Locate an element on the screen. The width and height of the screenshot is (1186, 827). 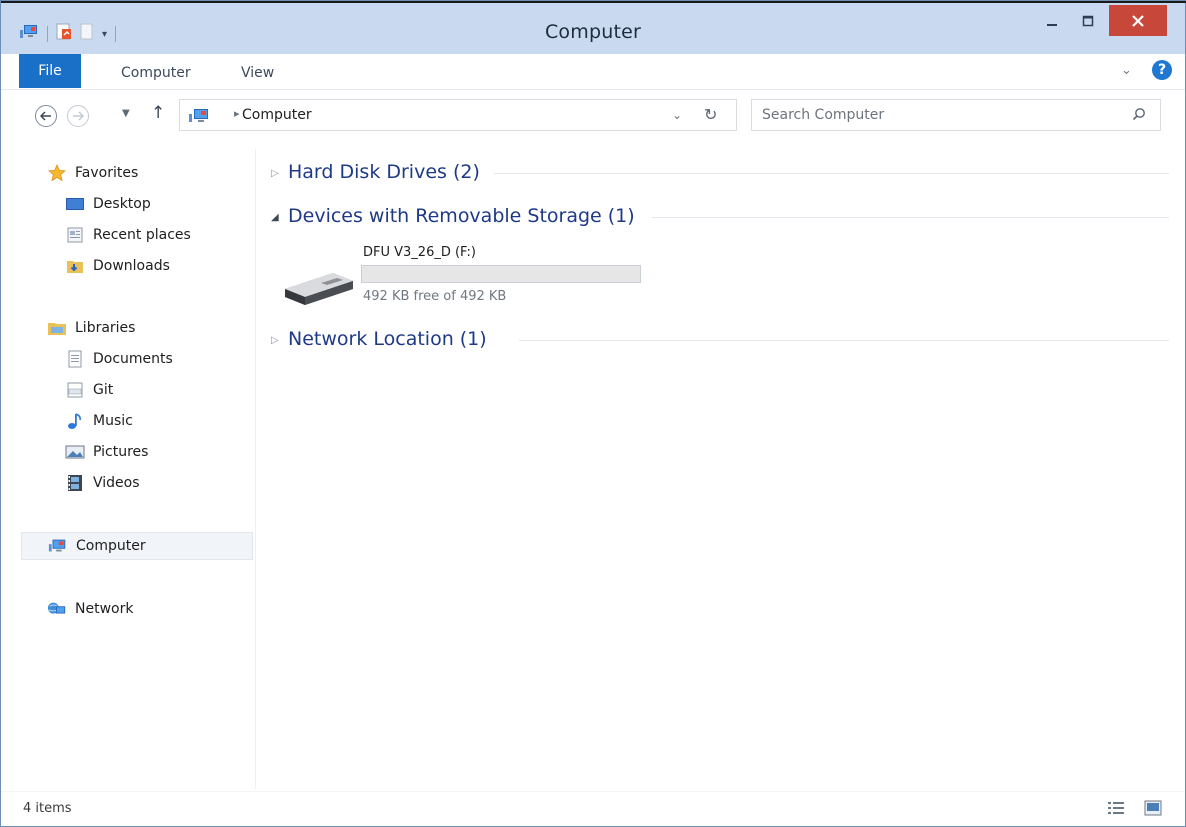
sidebar-item-recent-places: Recent places is located at coordinates (128, 235).